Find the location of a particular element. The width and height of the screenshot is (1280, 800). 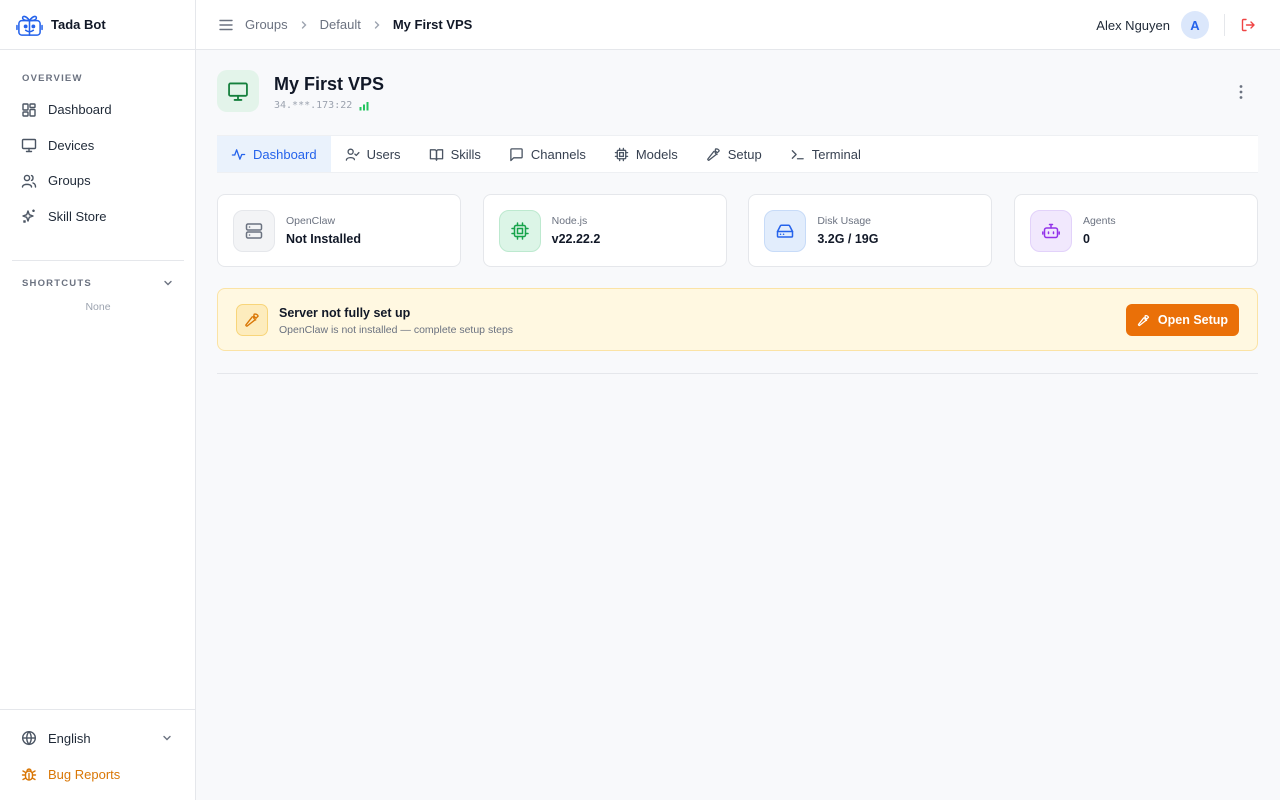

hard-drive-icon is located at coordinates (785, 231).